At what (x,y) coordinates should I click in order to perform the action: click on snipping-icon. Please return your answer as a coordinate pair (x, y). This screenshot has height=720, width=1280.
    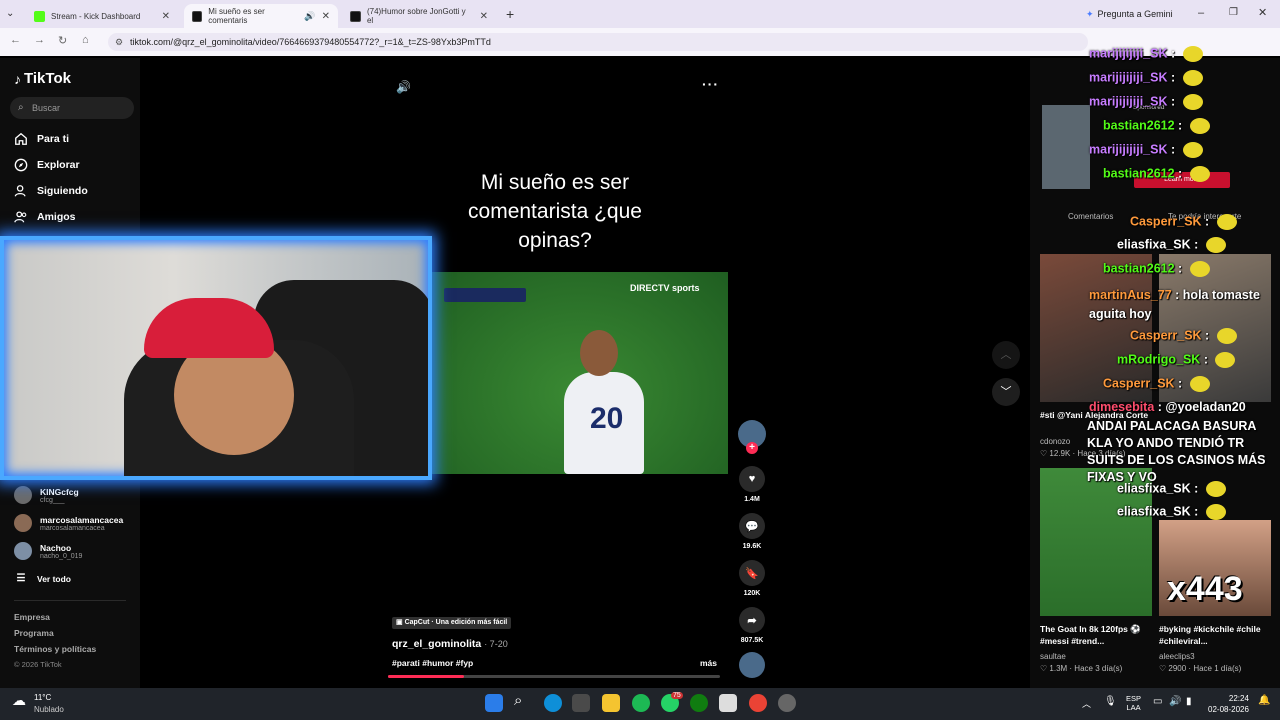
    Looking at the image, I should click on (728, 703).